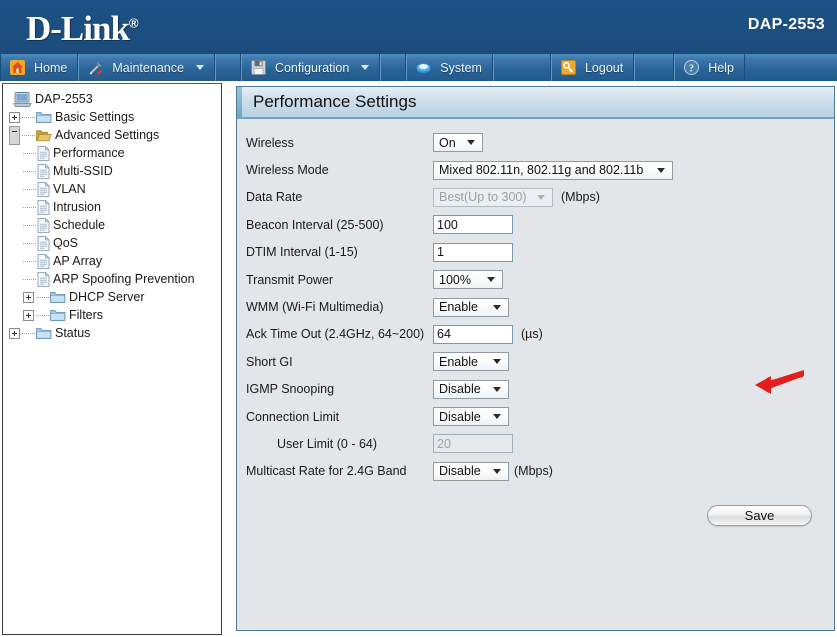  Describe the element at coordinates (115, 261) in the screenshot. I see `sidebar-item-ap-array: AP Array` at that location.